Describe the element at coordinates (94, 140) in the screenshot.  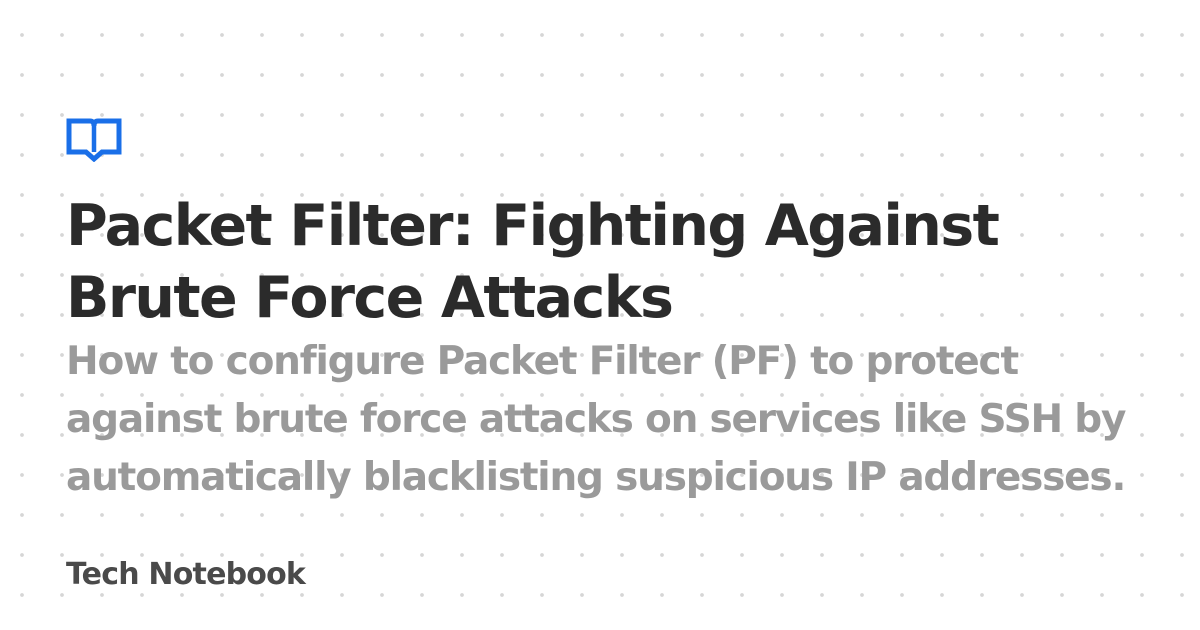
I see `open-book-icon` at that location.